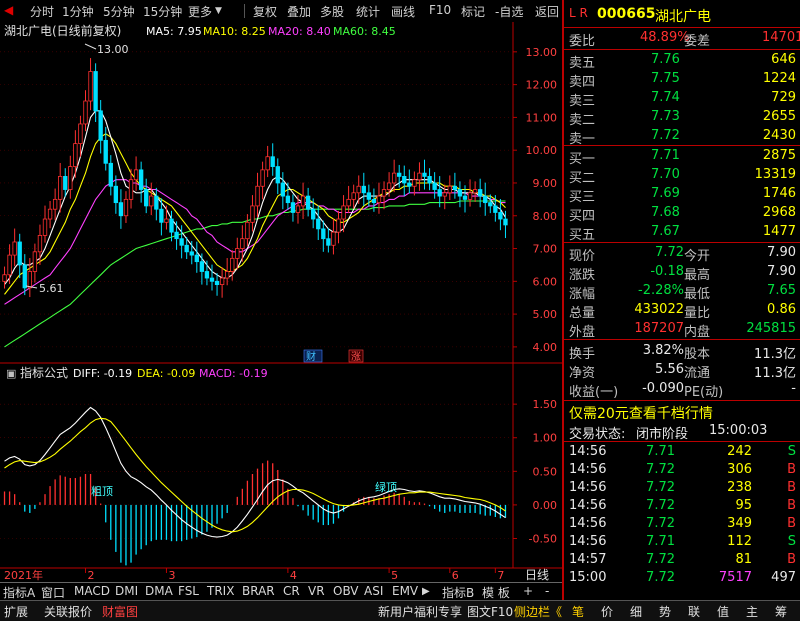 Image resolution: width=800 pixels, height=621 pixels. I want to click on x-tick-label: 2021年, so click(23, 575).